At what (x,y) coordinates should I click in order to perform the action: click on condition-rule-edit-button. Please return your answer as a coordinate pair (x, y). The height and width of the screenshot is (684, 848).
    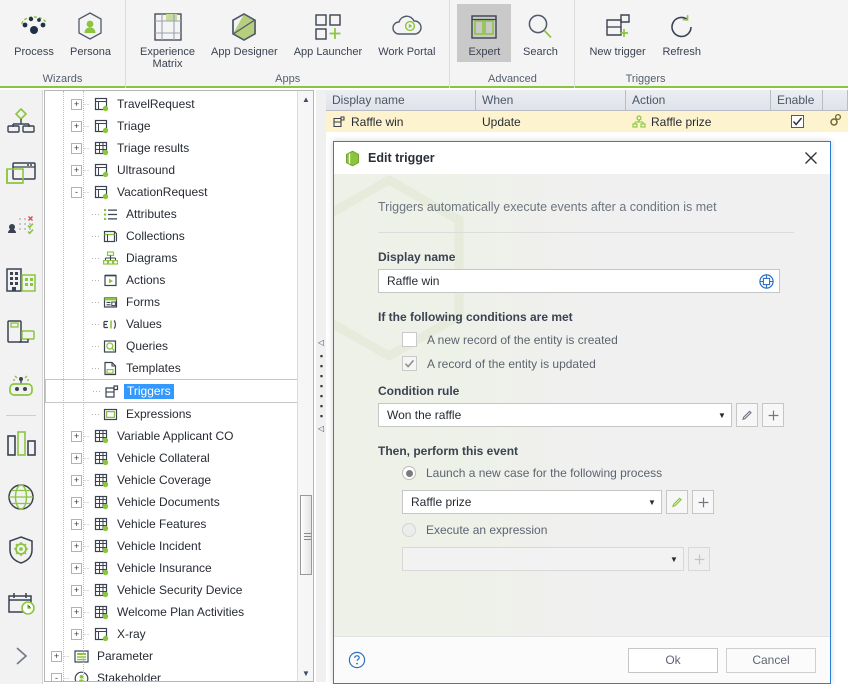
    Looking at the image, I should click on (747, 415).